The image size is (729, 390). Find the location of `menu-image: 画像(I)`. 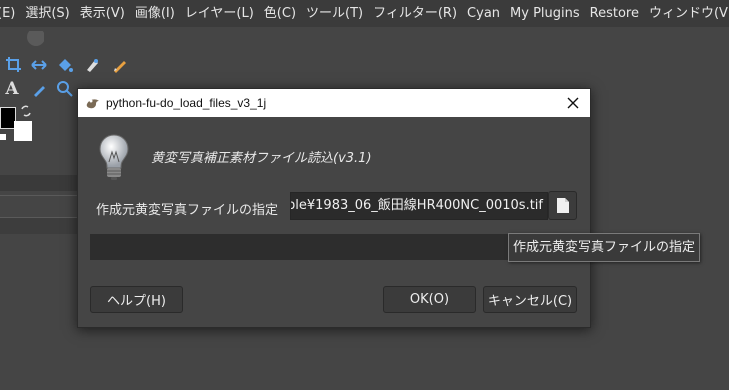

menu-image: 画像(I) is located at coordinates (156, 13).